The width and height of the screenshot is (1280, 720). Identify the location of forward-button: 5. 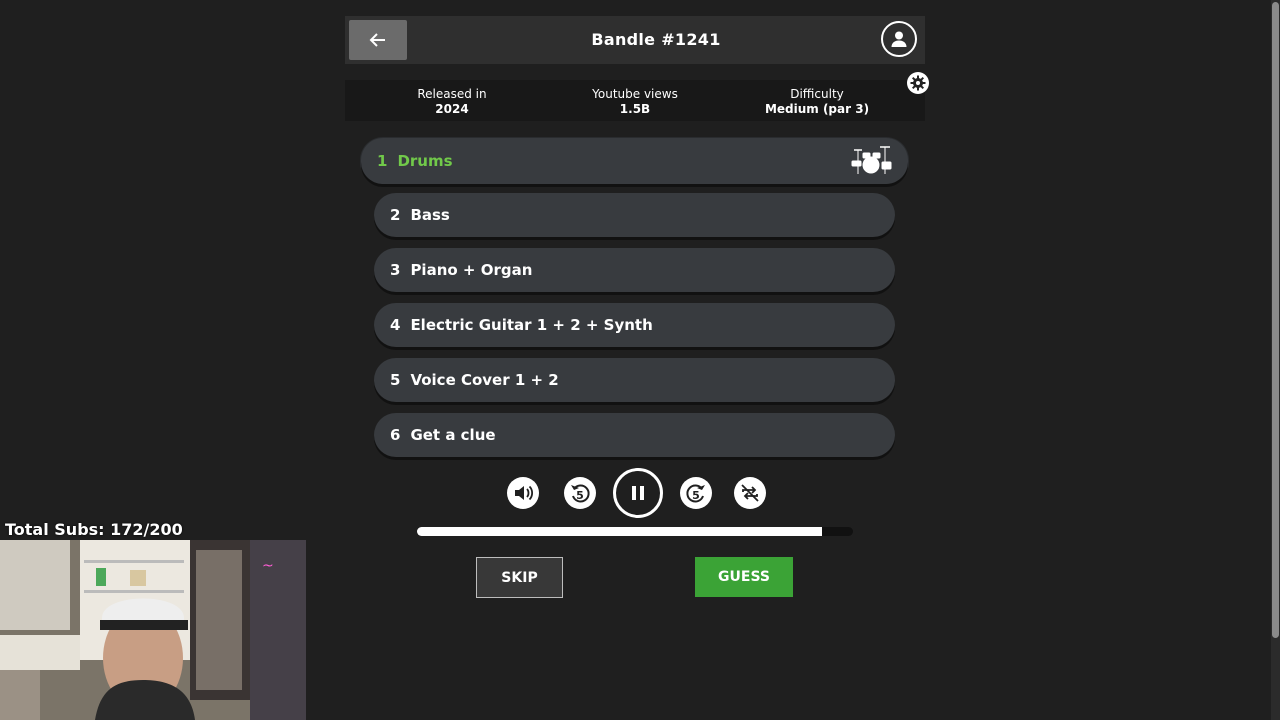
(696, 493).